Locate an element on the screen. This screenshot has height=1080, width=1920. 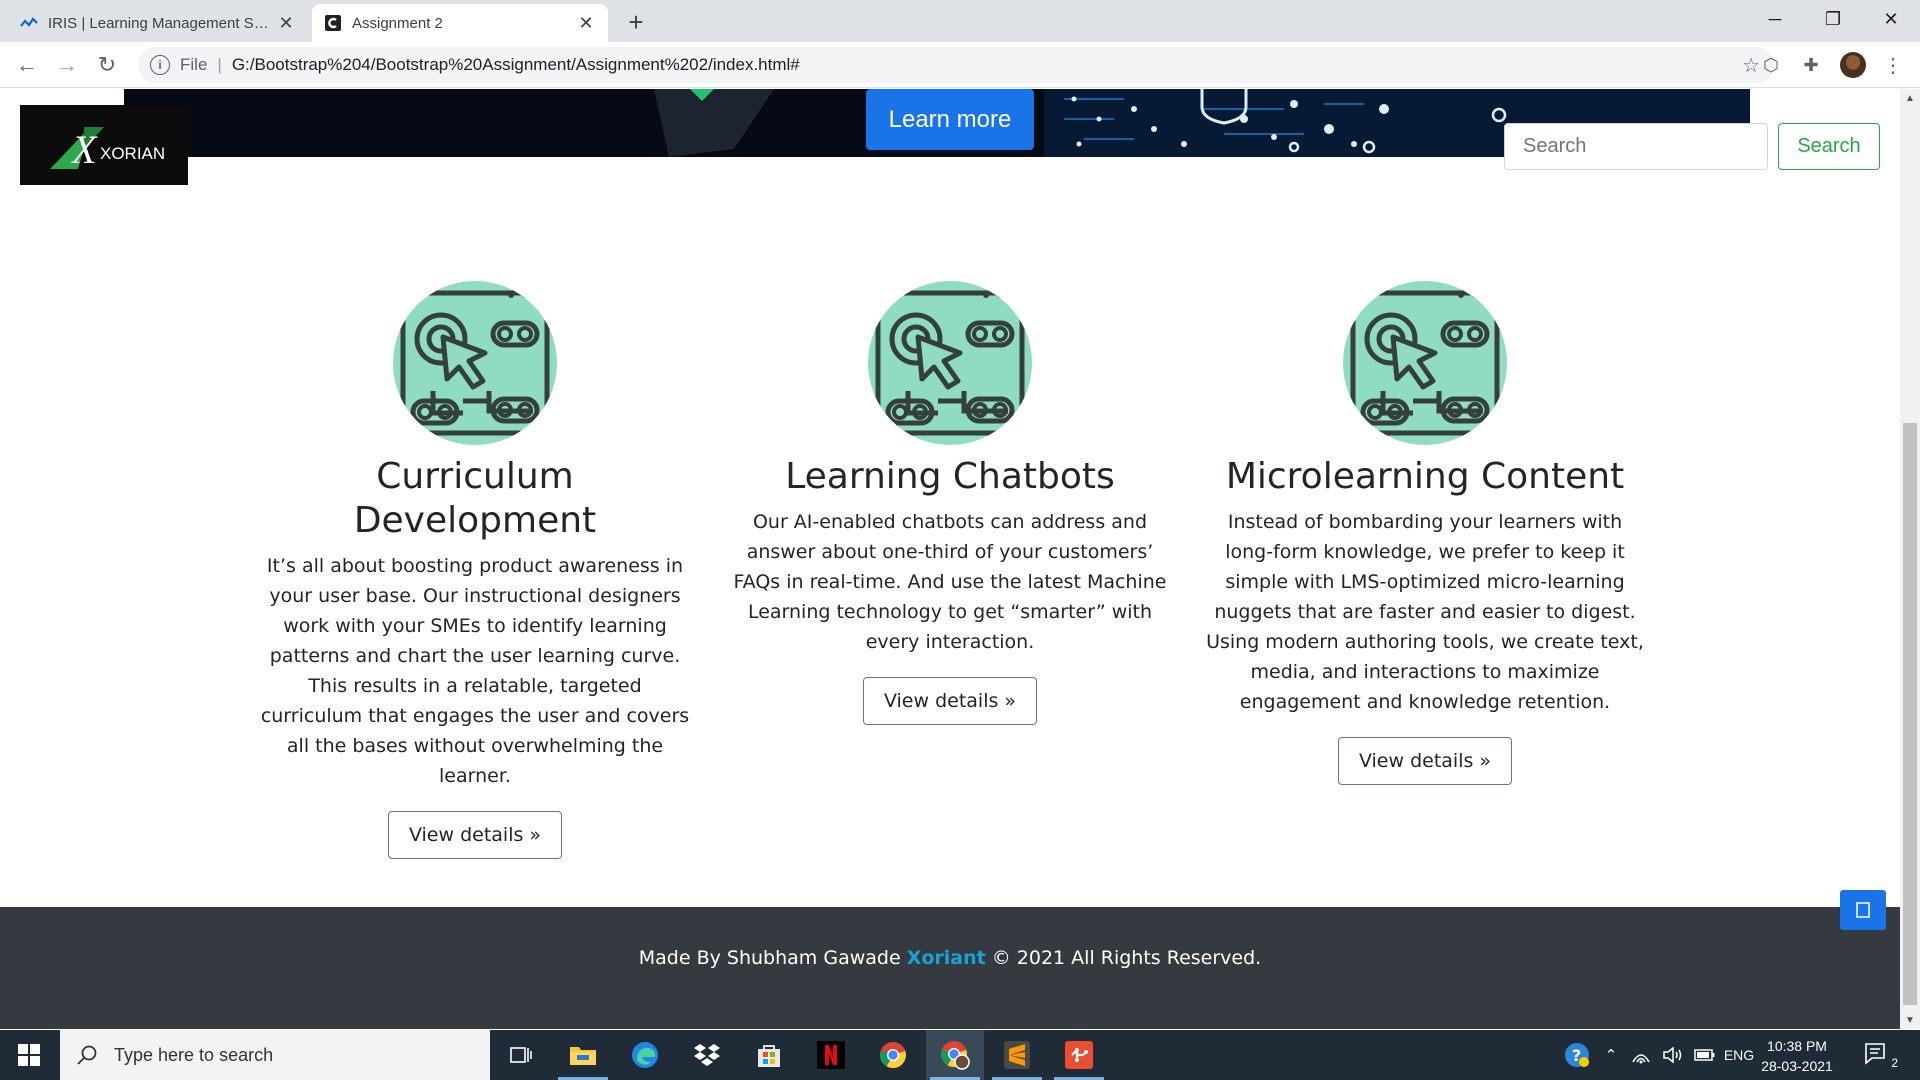
learn-more-button: Learn more is located at coordinates (950, 119).